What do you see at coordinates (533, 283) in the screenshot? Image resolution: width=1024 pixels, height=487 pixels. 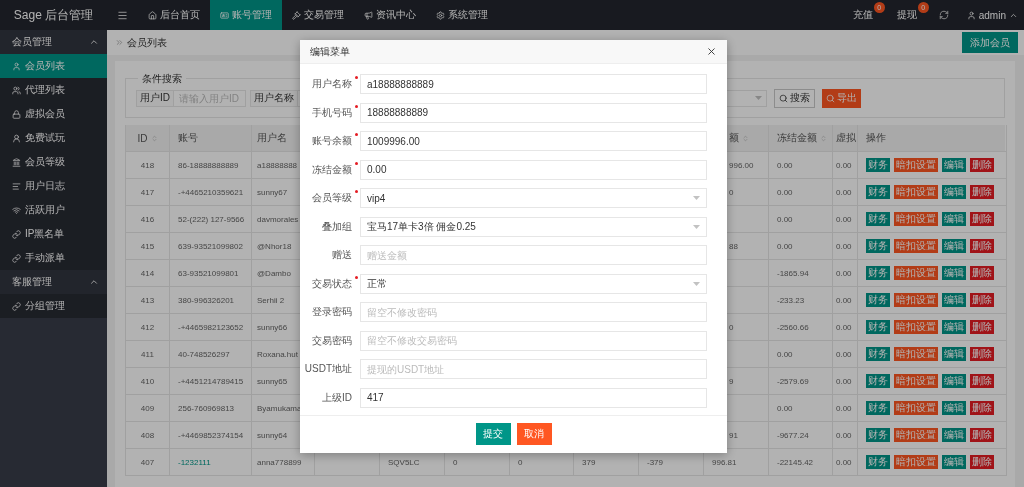 I see `select-field: 正常` at bounding box center [533, 283].